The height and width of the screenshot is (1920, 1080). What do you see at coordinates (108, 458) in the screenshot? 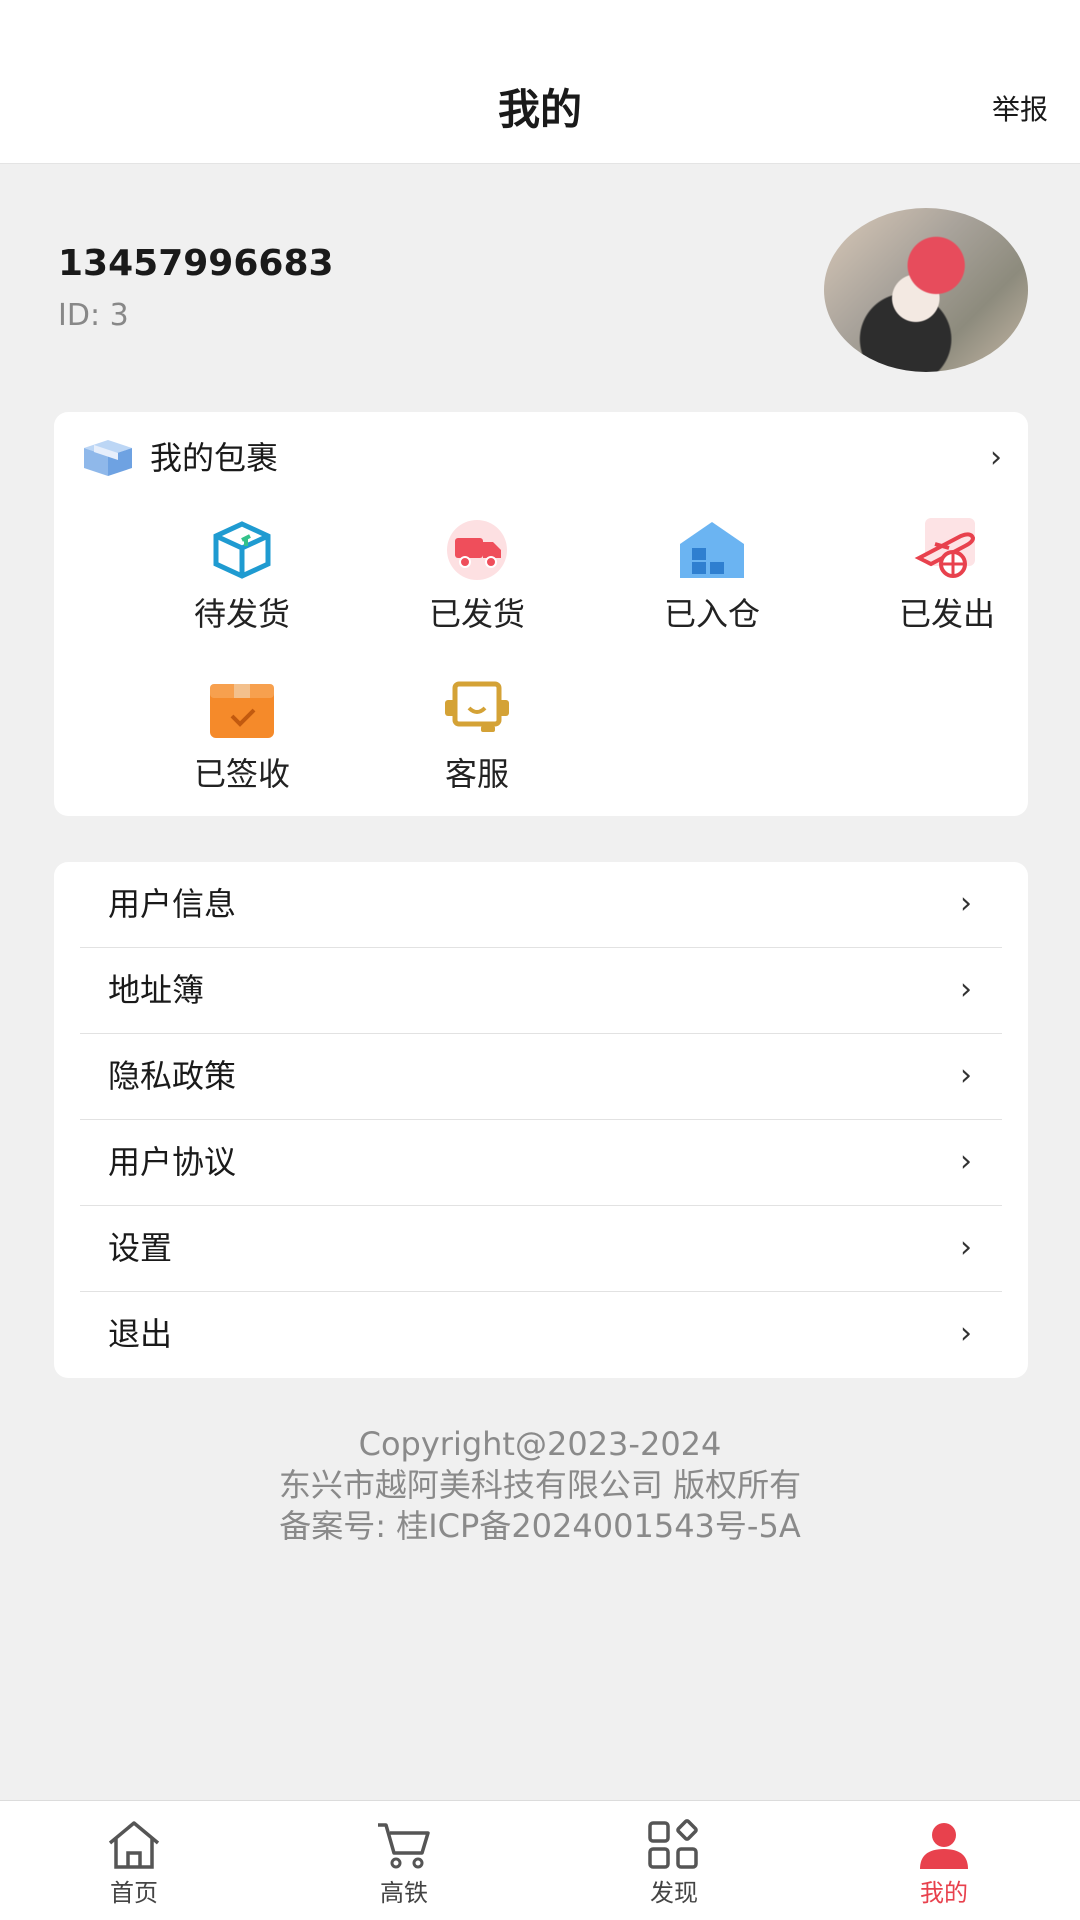
I see `package-box-icon` at bounding box center [108, 458].